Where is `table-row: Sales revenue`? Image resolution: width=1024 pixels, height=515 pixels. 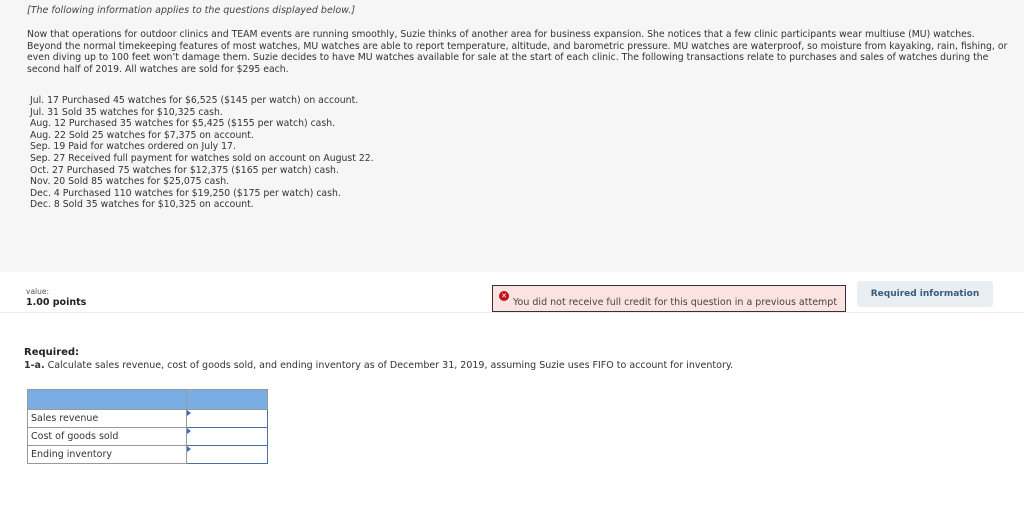
table-row: Sales revenue is located at coordinates (147, 418).